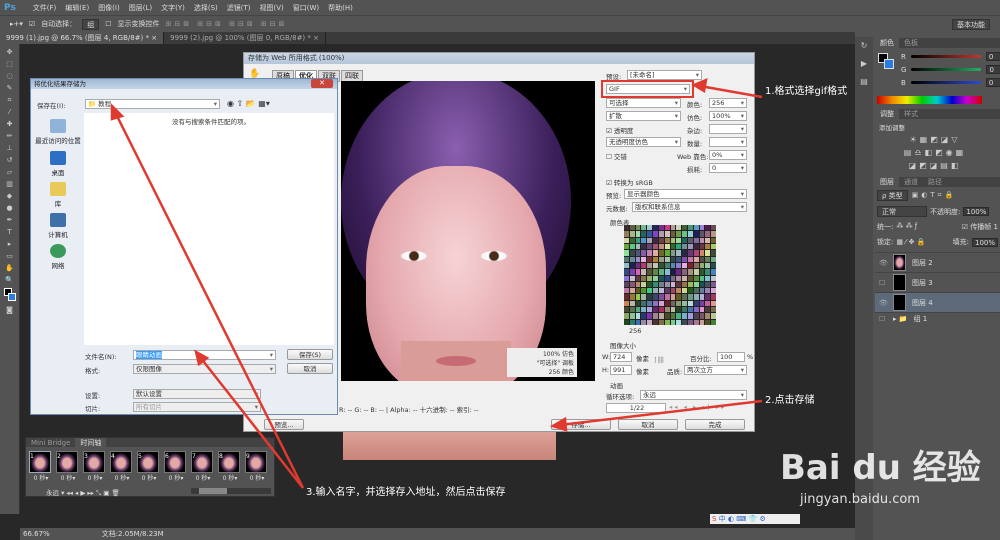 This screenshot has width=1000, height=540. What do you see at coordinates (117, 111) in the screenshot?
I see `arrow-3a-head` at bounding box center [117, 111].